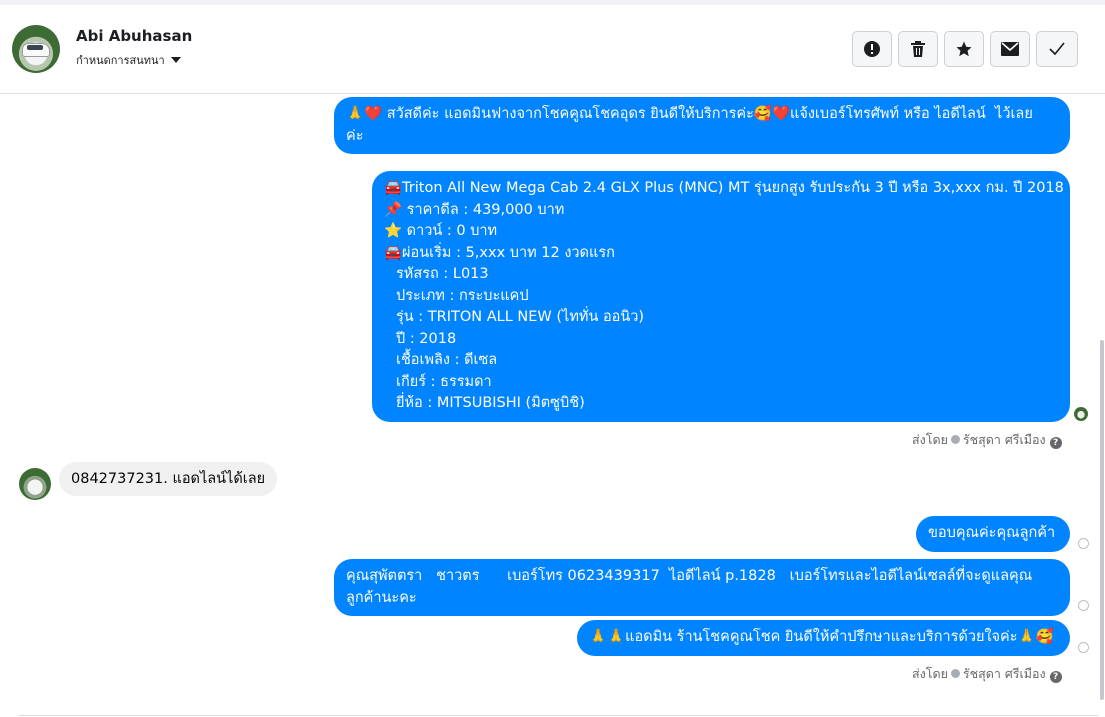  What do you see at coordinates (490, 403) in the screenshot?
I see `message-text: ยี่ห้อ : MITSUBISHI (มิตซูบิชิ)` at bounding box center [490, 403].